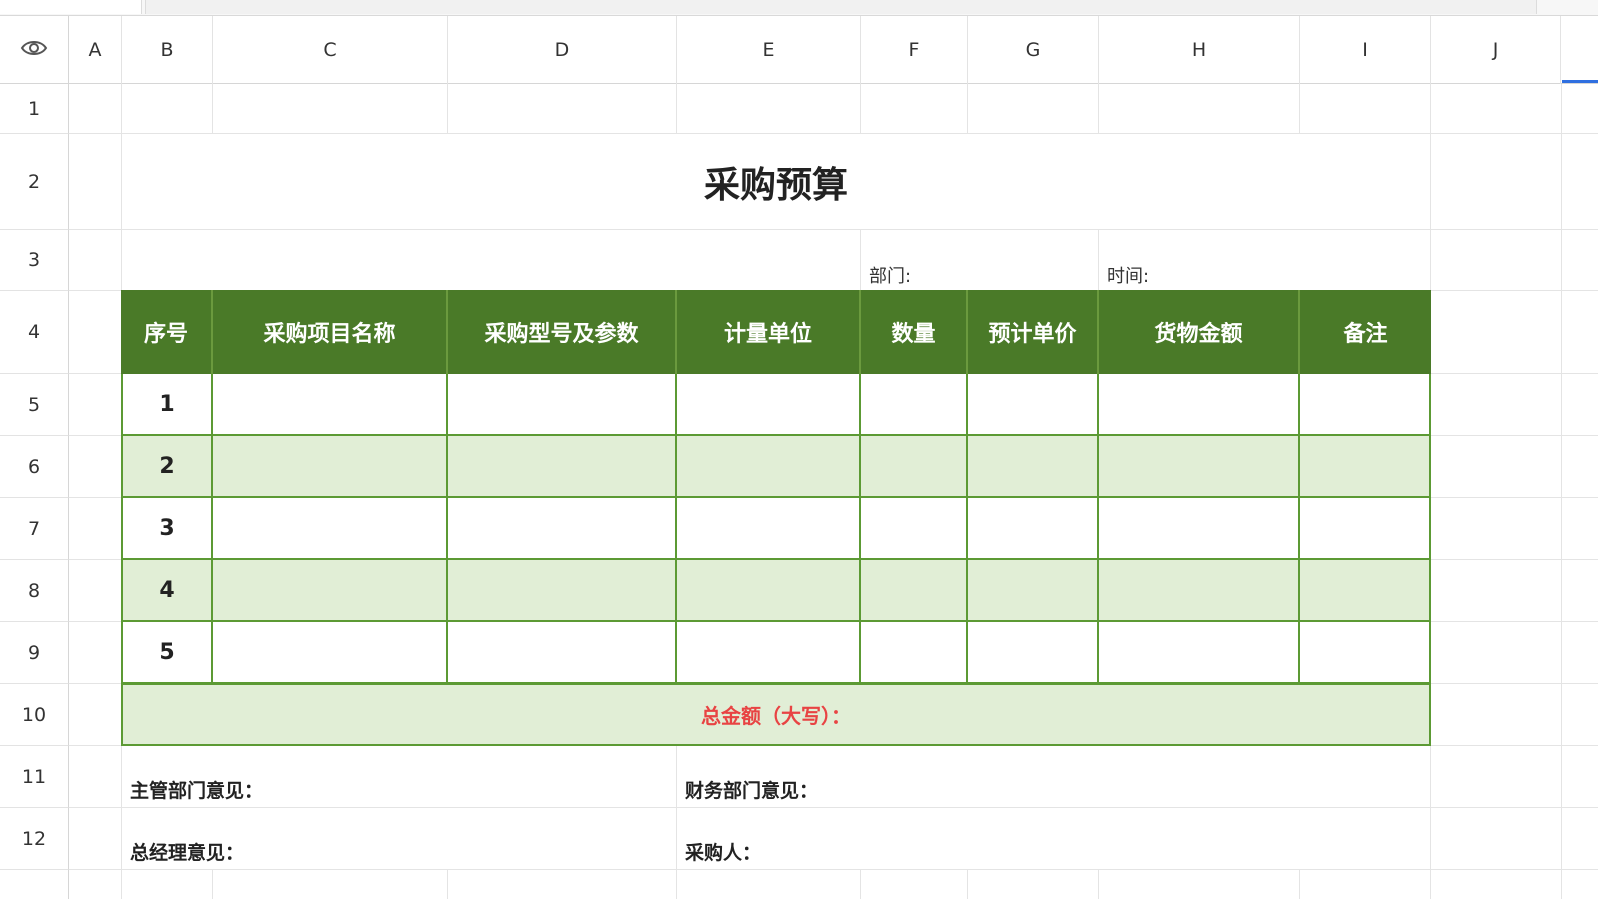  I want to click on row-header-11: 11, so click(34, 777).